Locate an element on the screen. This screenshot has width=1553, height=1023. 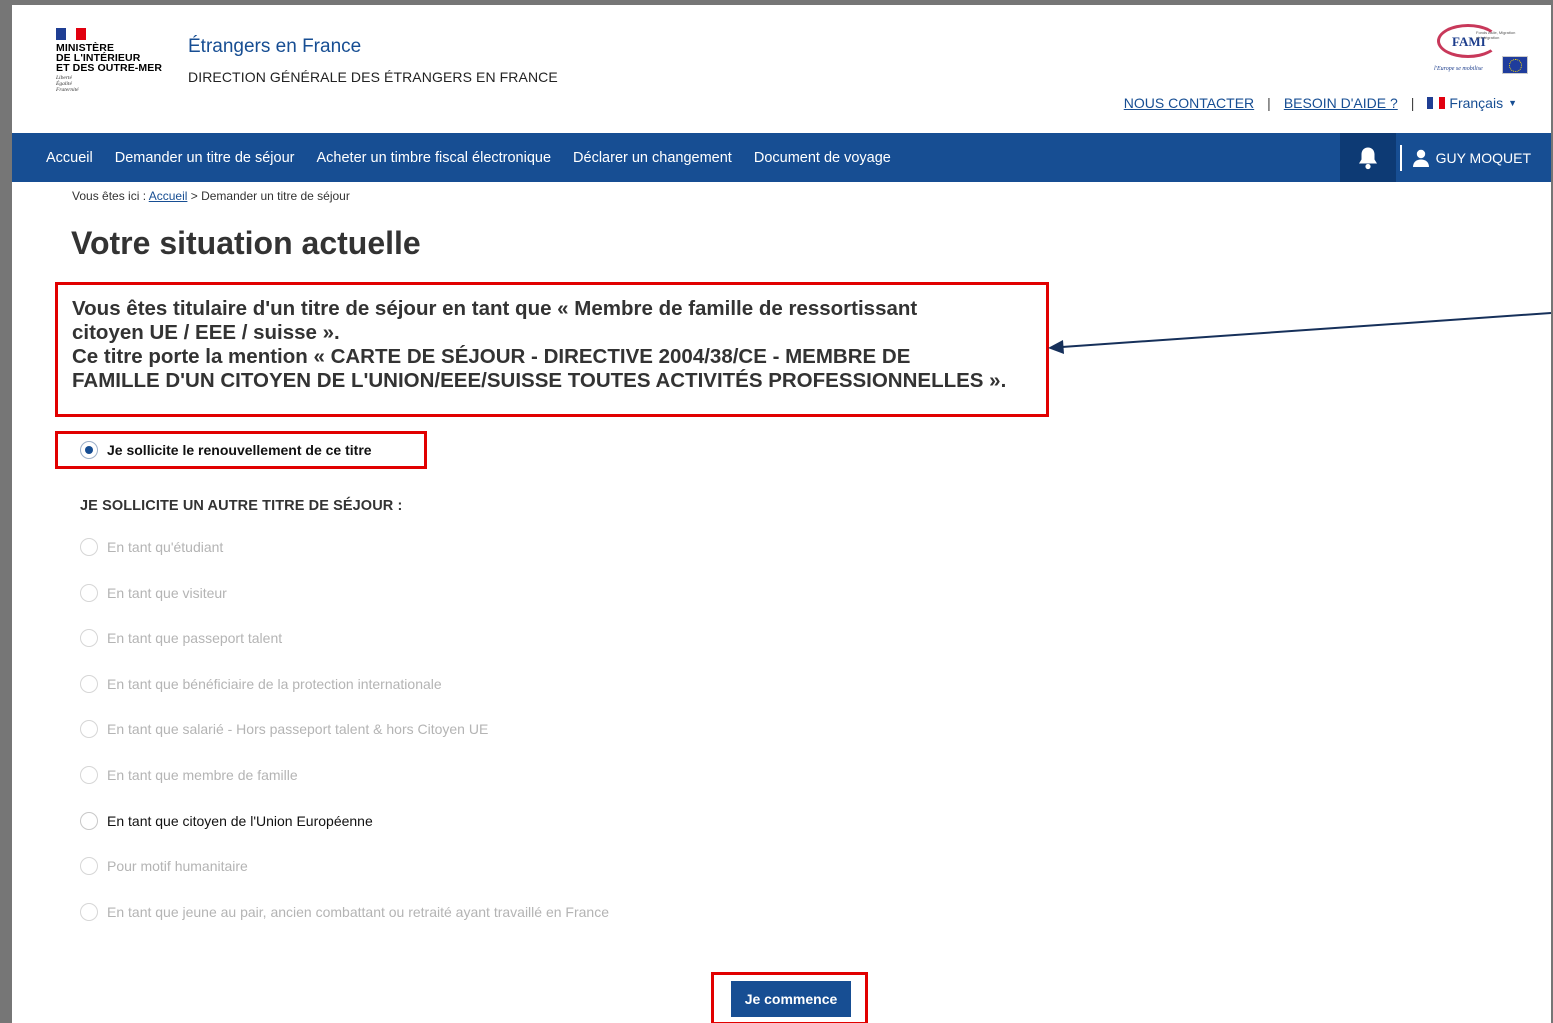
option-family-member: En tant que membre de famille is located at coordinates (189, 775).